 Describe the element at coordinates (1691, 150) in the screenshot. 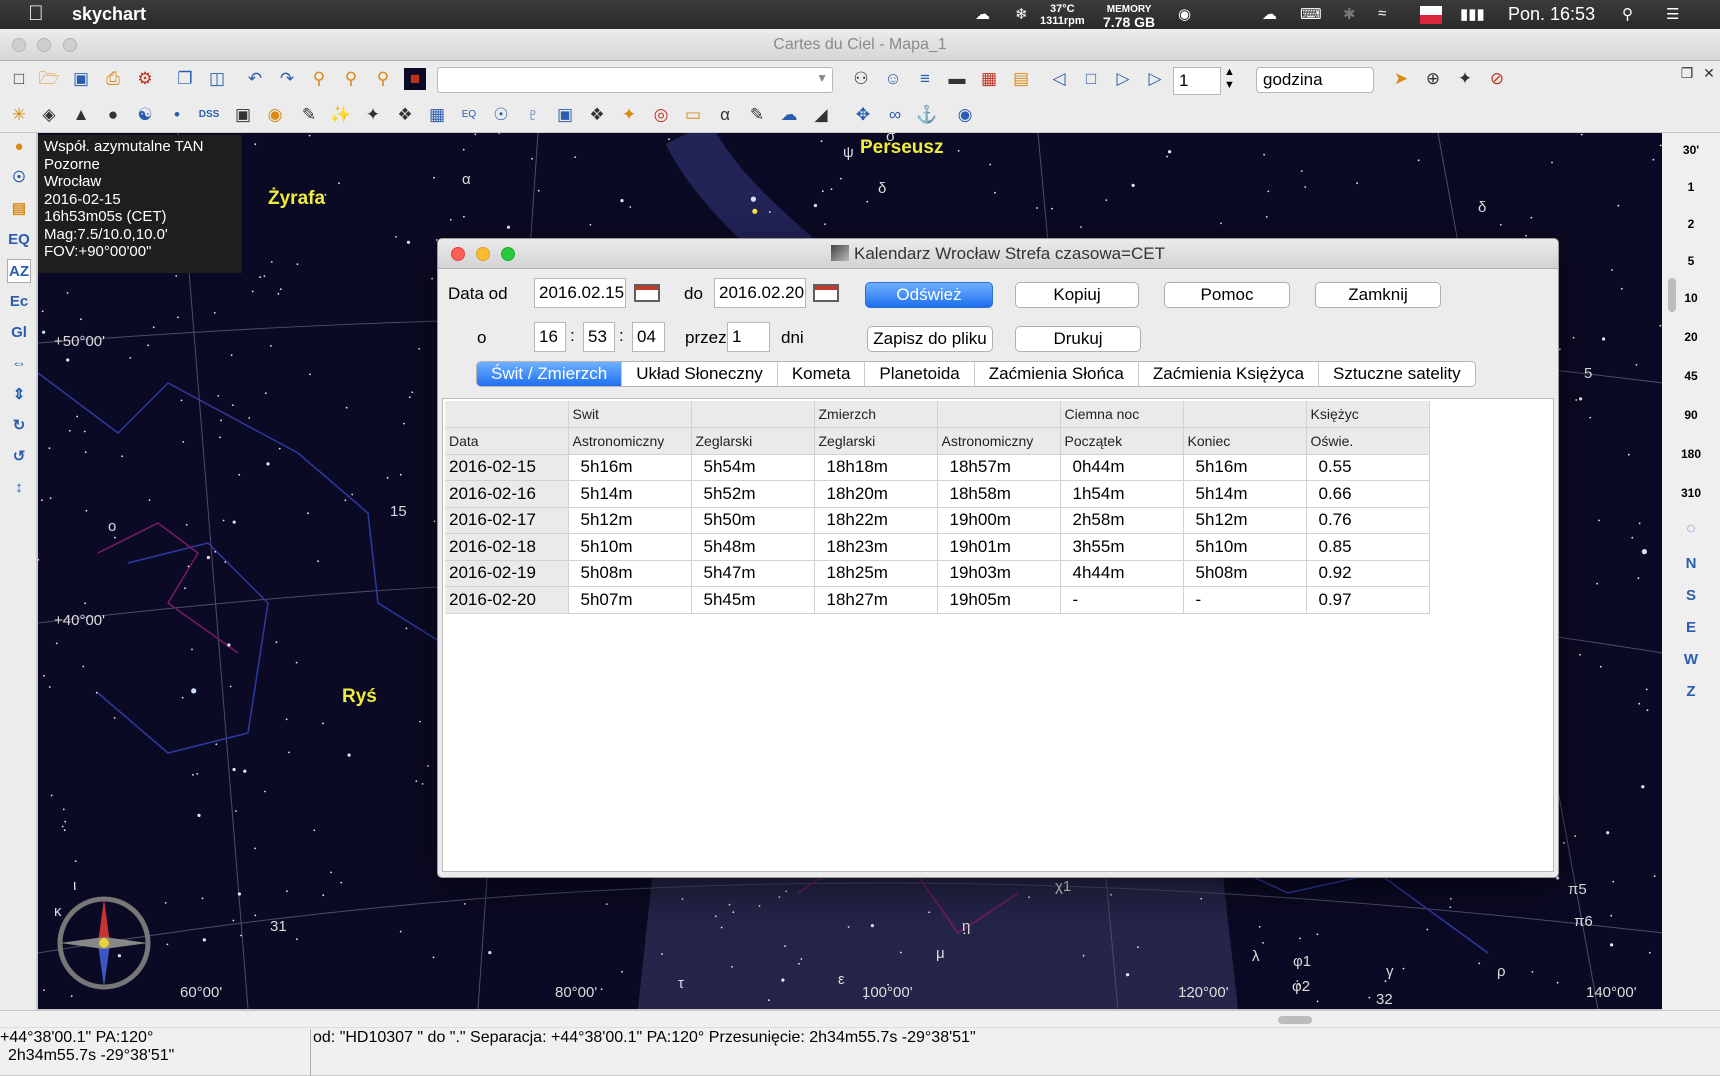

I see `fov-button: 30'` at that location.